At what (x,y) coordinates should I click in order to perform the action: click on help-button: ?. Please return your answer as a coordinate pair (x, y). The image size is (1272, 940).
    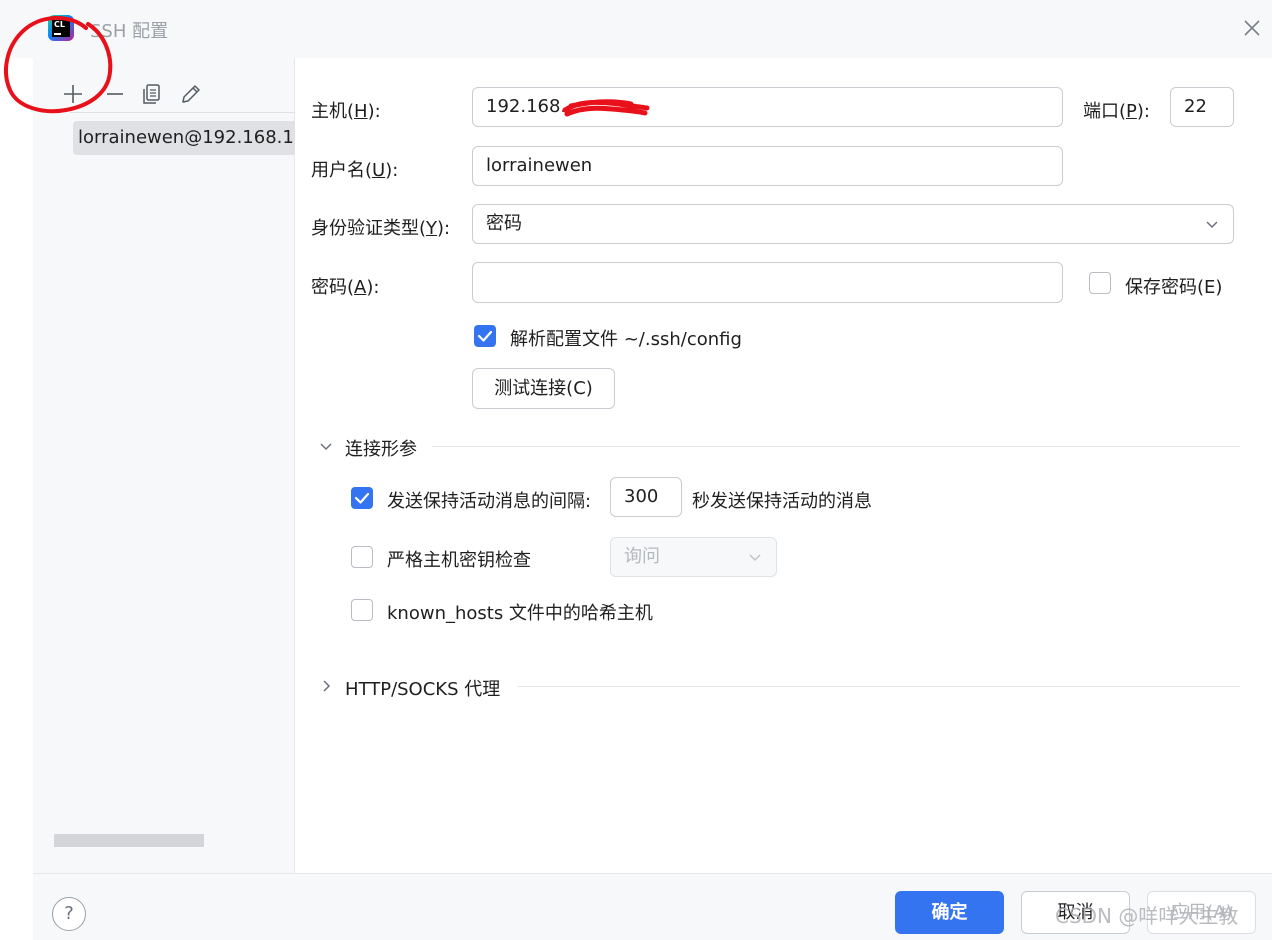
    Looking at the image, I should click on (69, 914).